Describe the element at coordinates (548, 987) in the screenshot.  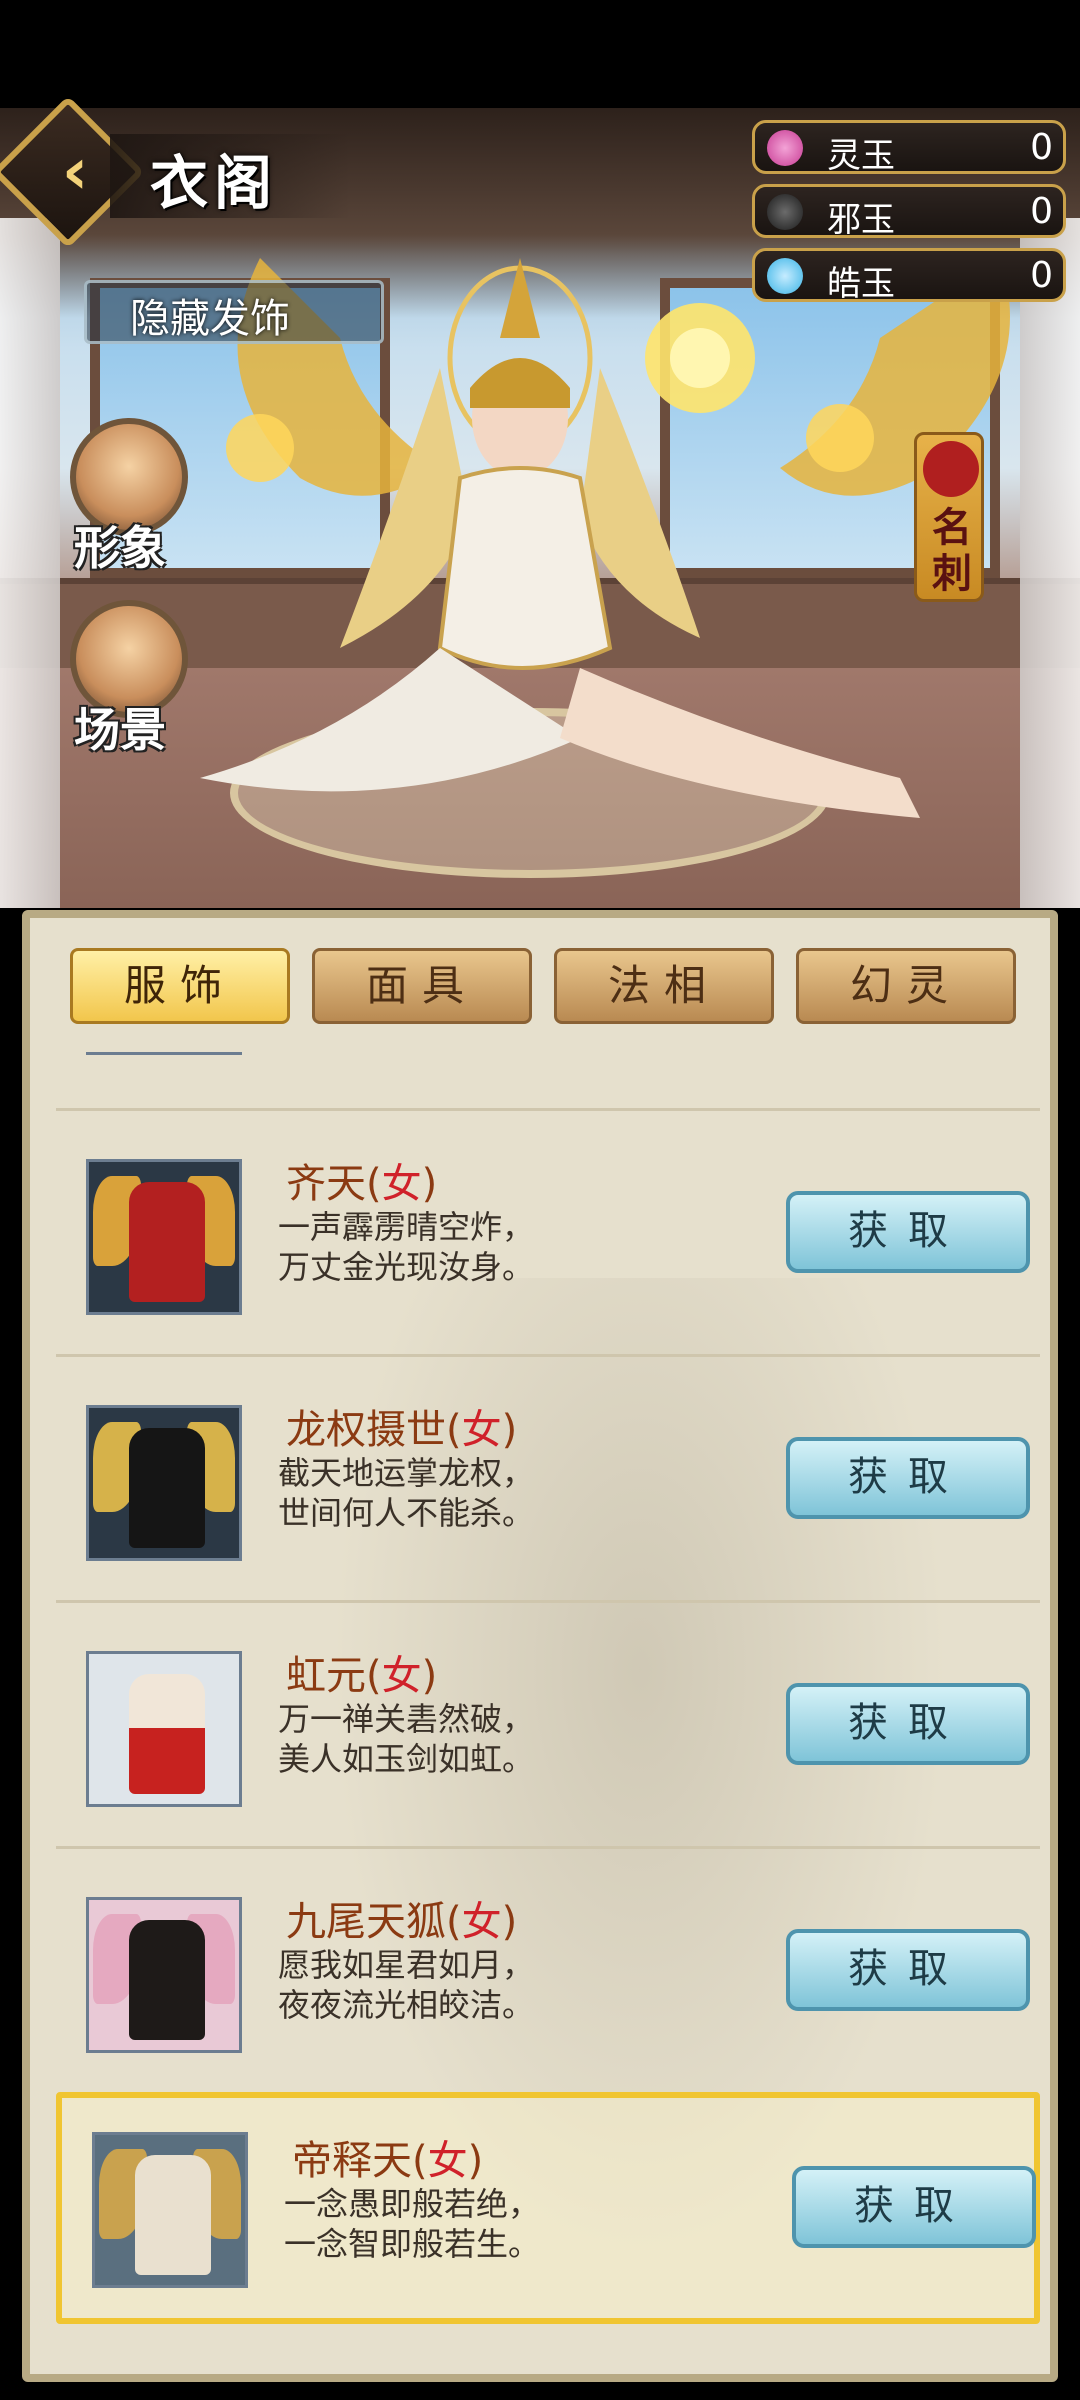
I see `category-tabs: 服饰 面具 法相 幻灵` at that location.